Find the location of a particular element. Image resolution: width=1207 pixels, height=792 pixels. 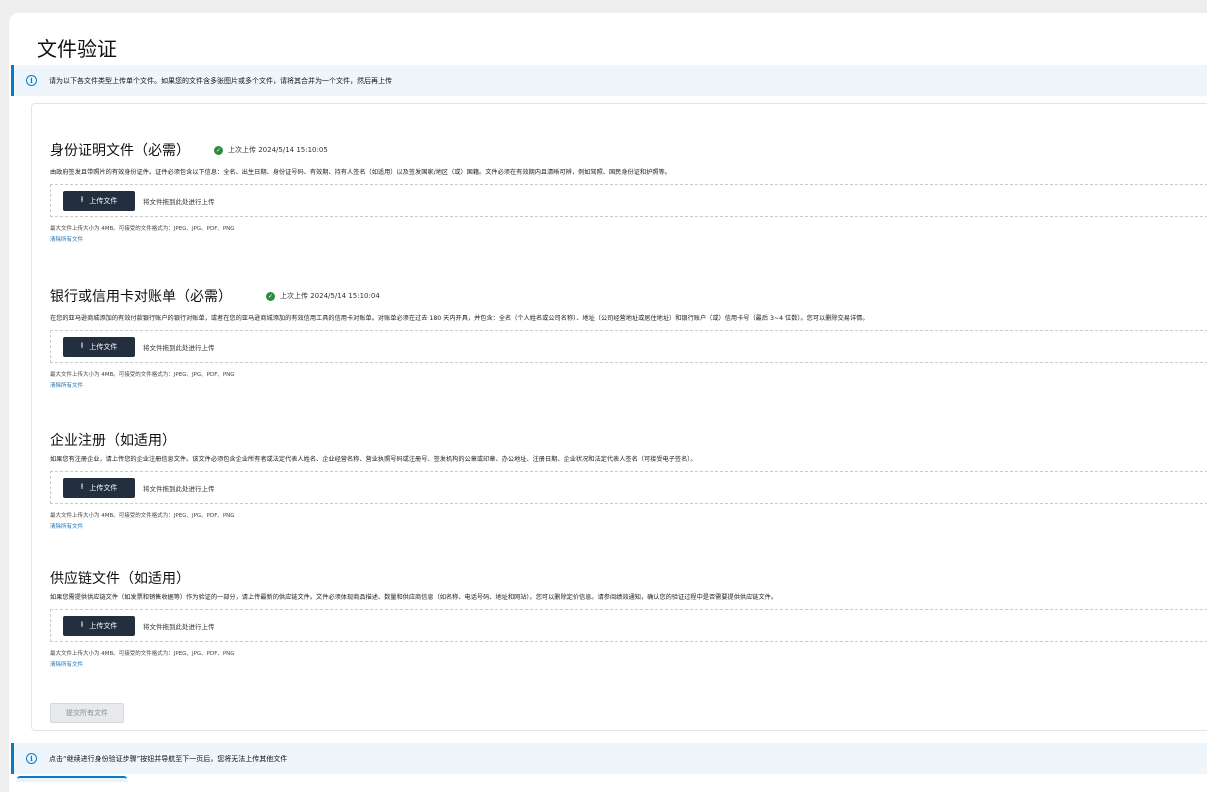

section-title: 供应链文件（如适用） is located at coordinates (120, 579).